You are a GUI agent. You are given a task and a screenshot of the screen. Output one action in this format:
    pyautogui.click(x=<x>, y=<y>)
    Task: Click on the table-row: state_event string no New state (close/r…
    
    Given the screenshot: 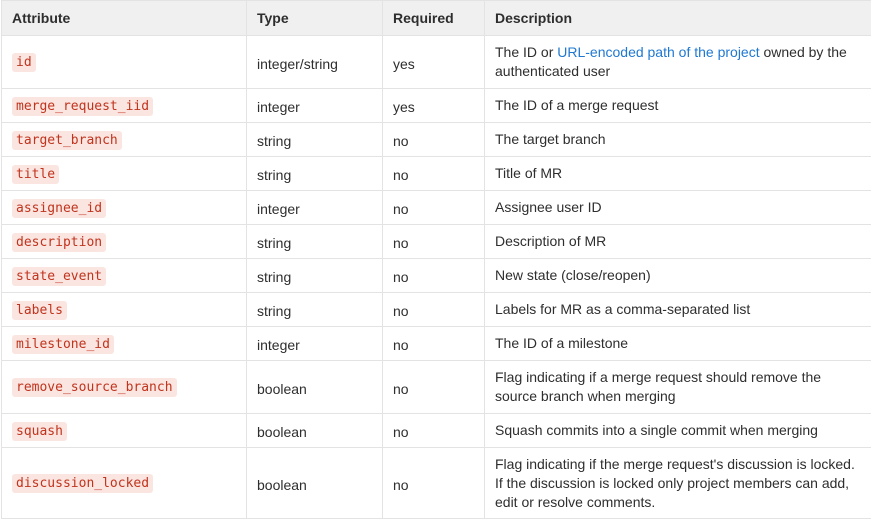 What is the action you would take?
    pyautogui.click(x=436, y=275)
    